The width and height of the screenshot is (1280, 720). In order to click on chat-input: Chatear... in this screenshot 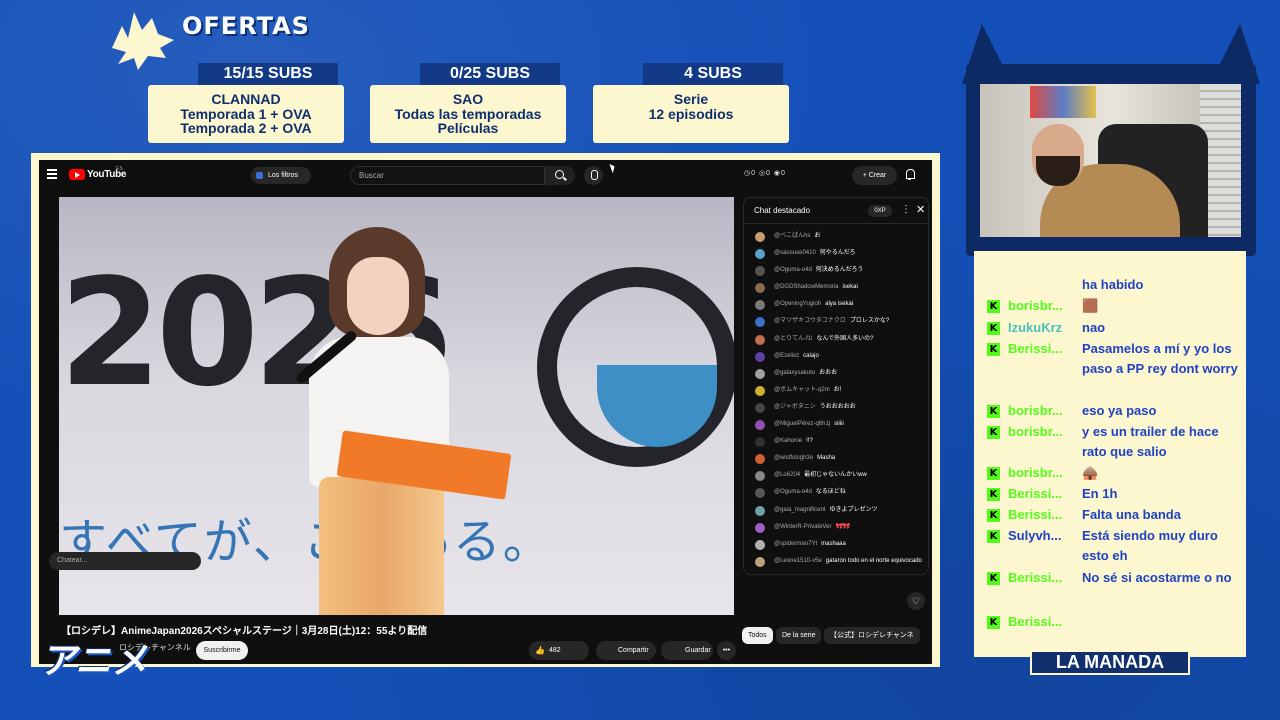, I will do `click(125, 561)`.